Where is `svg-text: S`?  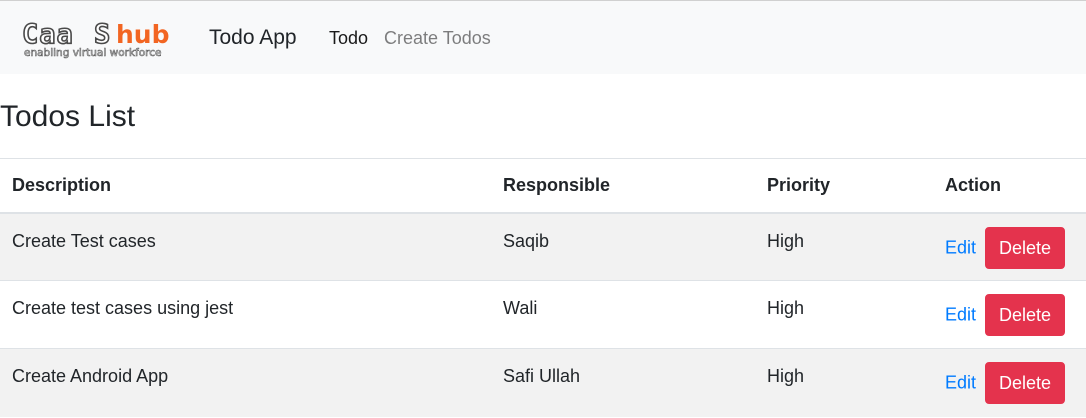
svg-text: S is located at coordinates (102, 34).